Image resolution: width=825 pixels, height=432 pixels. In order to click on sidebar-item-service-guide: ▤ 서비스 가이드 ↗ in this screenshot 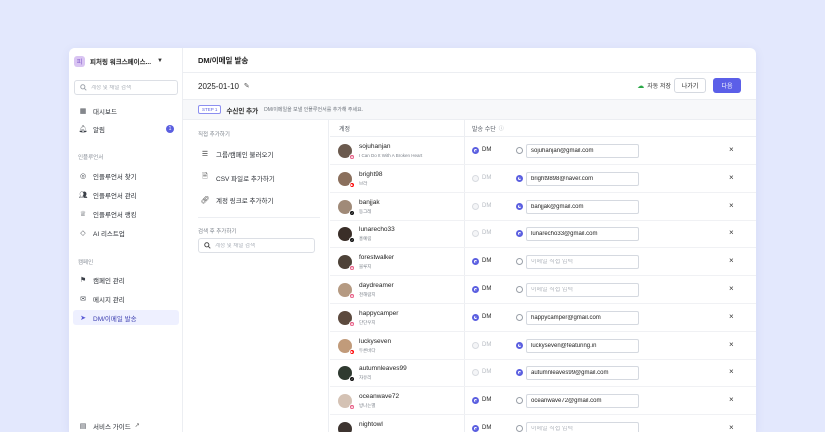, I will do `click(126, 425)`.